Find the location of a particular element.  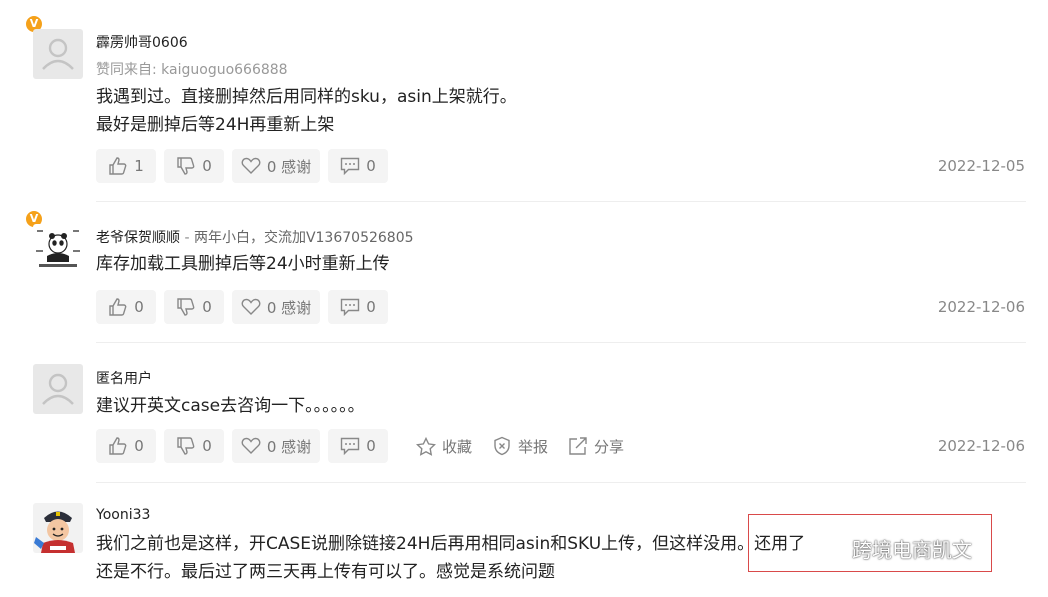

share-button: 分享 is located at coordinates (596, 446).